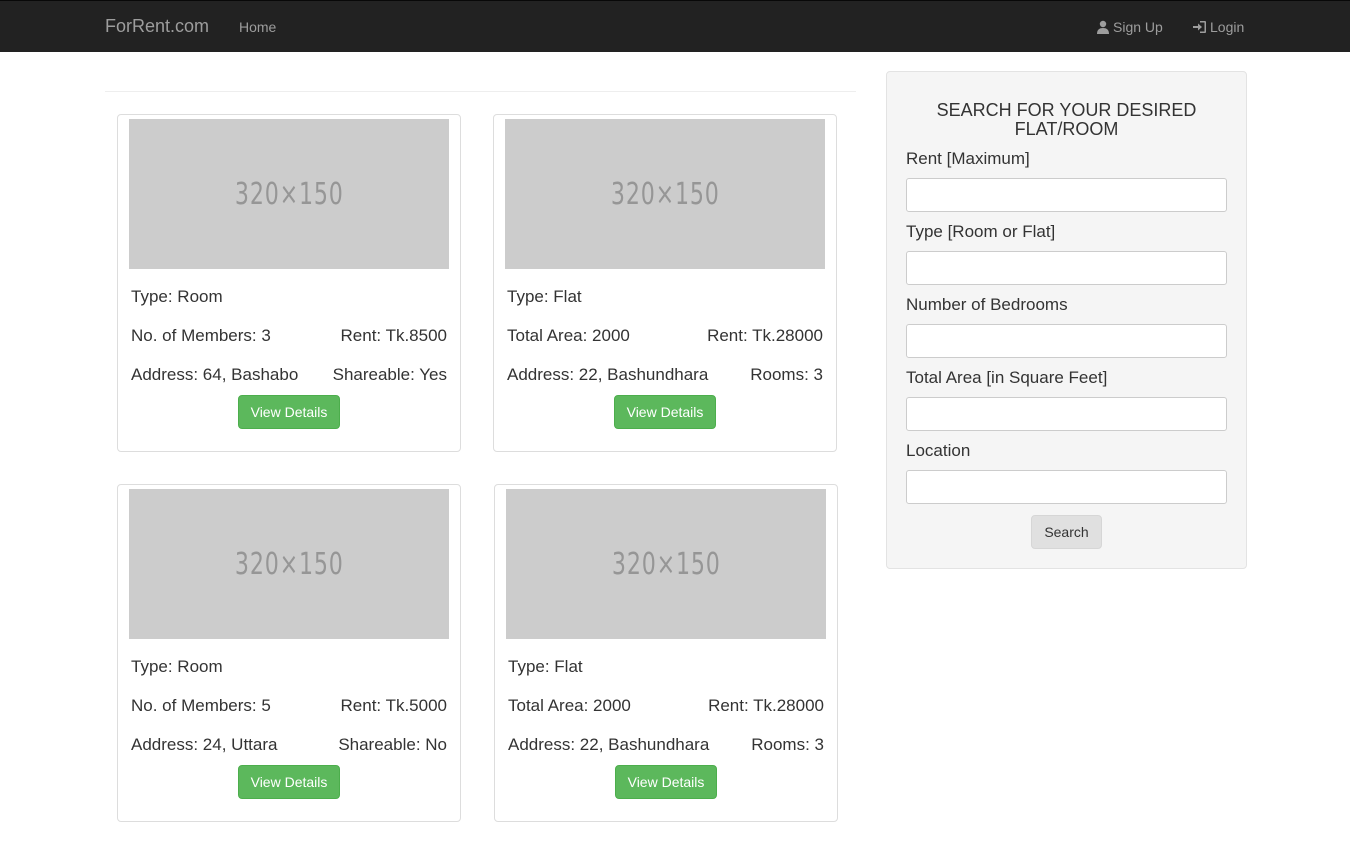 Image resolution: width=1350 pixels, height=855 pixels. Describe the element at coordinates (1138, 27) in the screenshot. I see `signup-label: Sign Up` at that location.